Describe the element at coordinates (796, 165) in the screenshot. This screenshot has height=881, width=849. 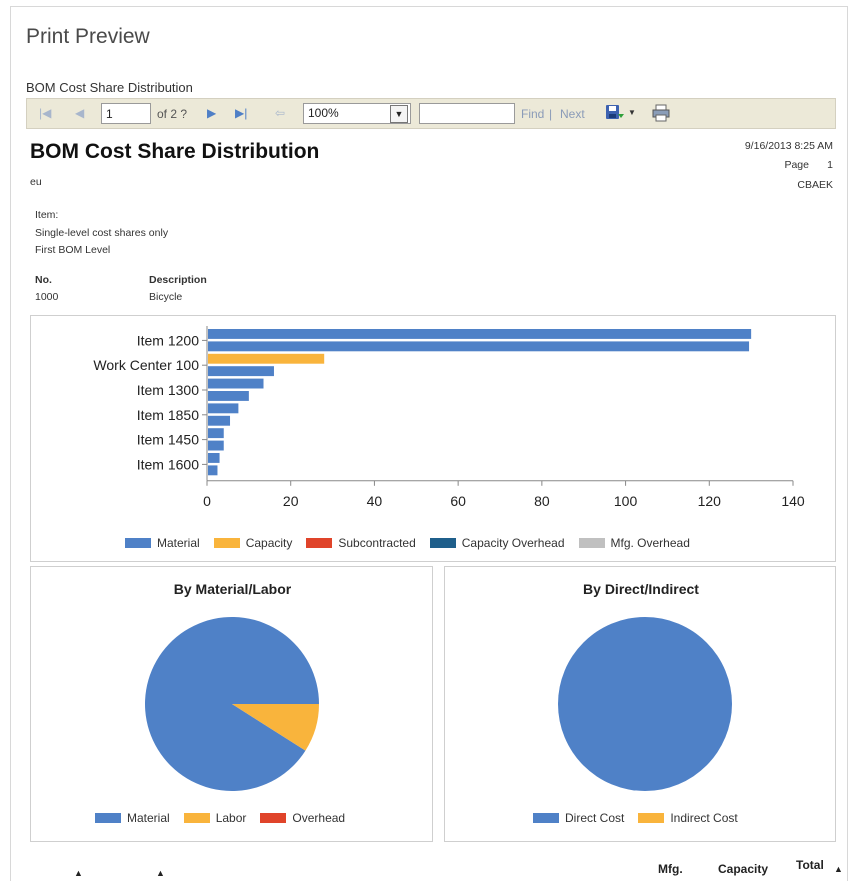
I see `page-label: Page` at that location.